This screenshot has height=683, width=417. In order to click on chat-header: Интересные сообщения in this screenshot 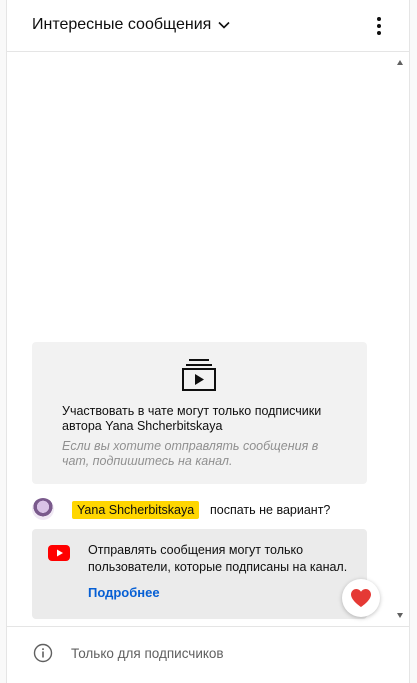, I will do `click(208, 26)`.